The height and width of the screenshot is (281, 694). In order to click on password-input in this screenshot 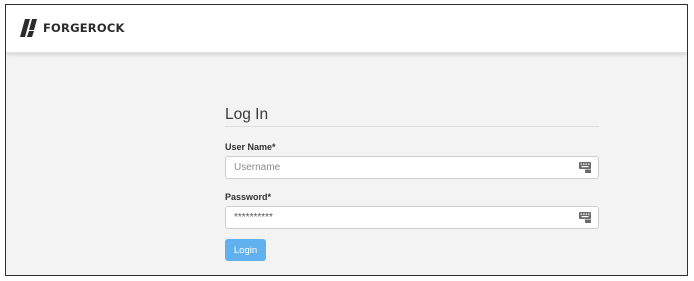, I will do `click(412, 217)`.